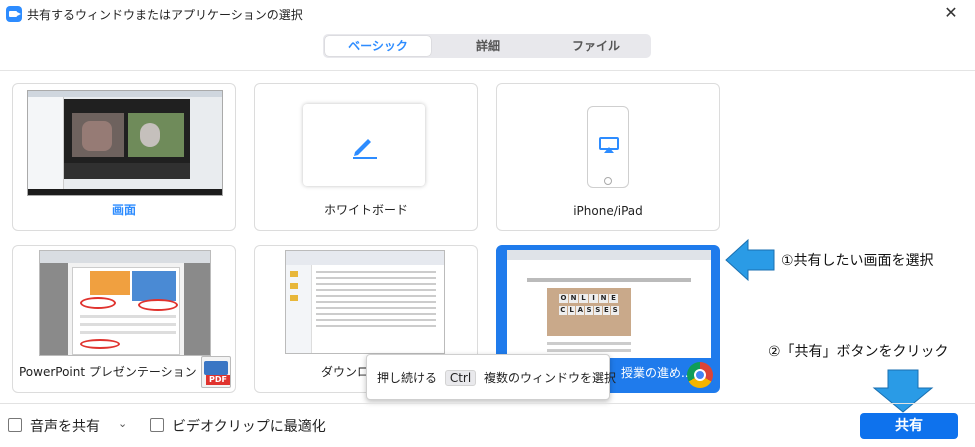  What do you see at coordinates (951, 12) in the screenshot?
I see `close-icon: ✕` at bounding box center [951, 12].